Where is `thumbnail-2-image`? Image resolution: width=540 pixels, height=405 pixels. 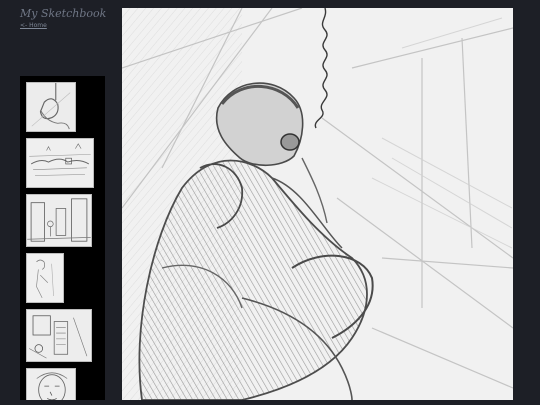 thumbnail-2-image is located at coordinates (60, 163).